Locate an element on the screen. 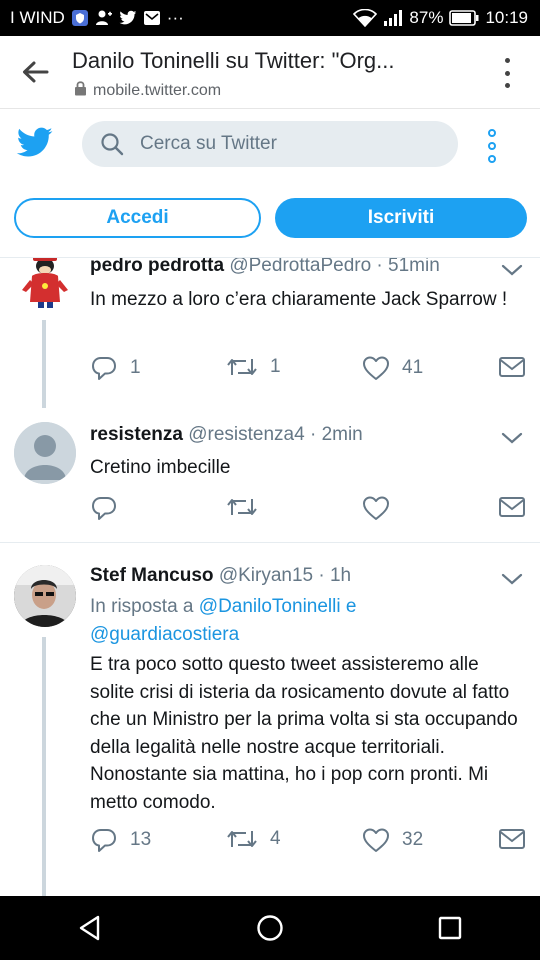 The width and height of the screenshot is (540, 960). status-bar: I WIND ··· 87% 10:19 is located at coordinates (270, 18).